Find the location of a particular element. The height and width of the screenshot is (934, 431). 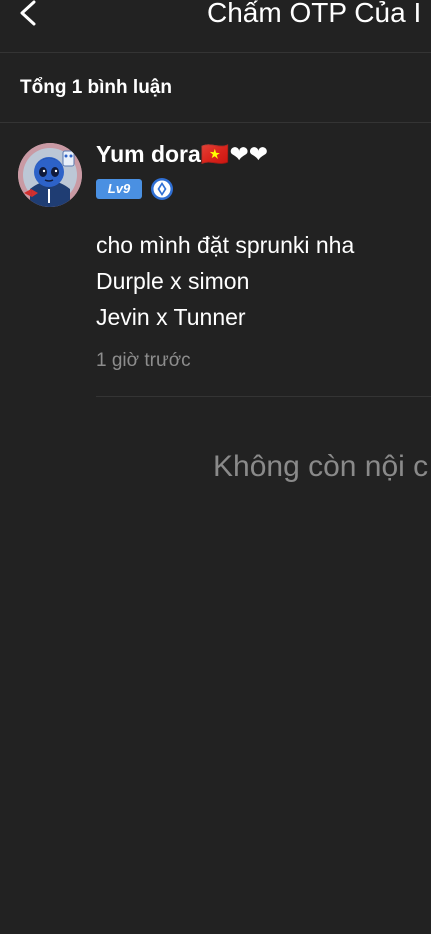

back-button is located at coordinates (30, 14).